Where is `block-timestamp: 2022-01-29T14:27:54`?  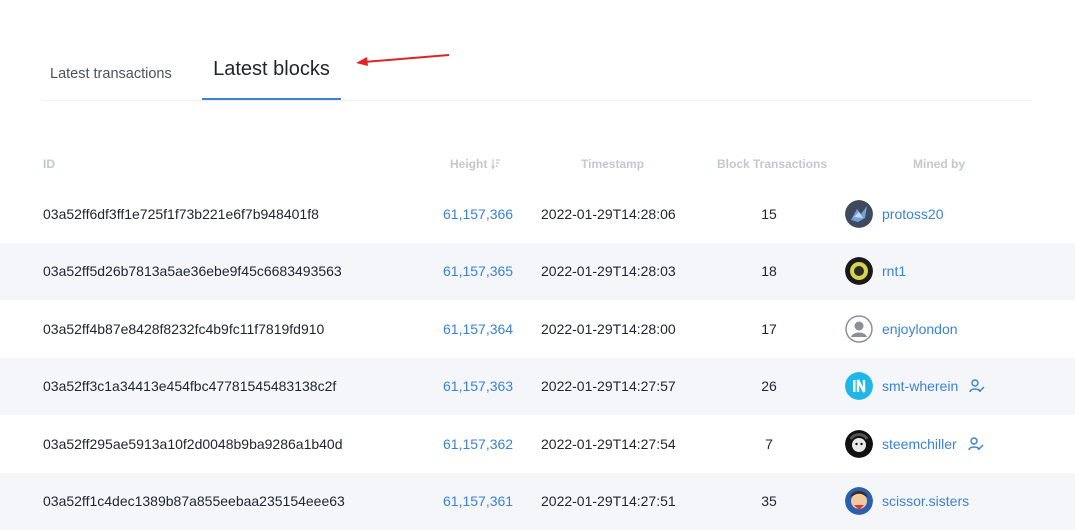
block-timestamp: 2022-01-29T14:27:54 is located at coordinates (608, 444).